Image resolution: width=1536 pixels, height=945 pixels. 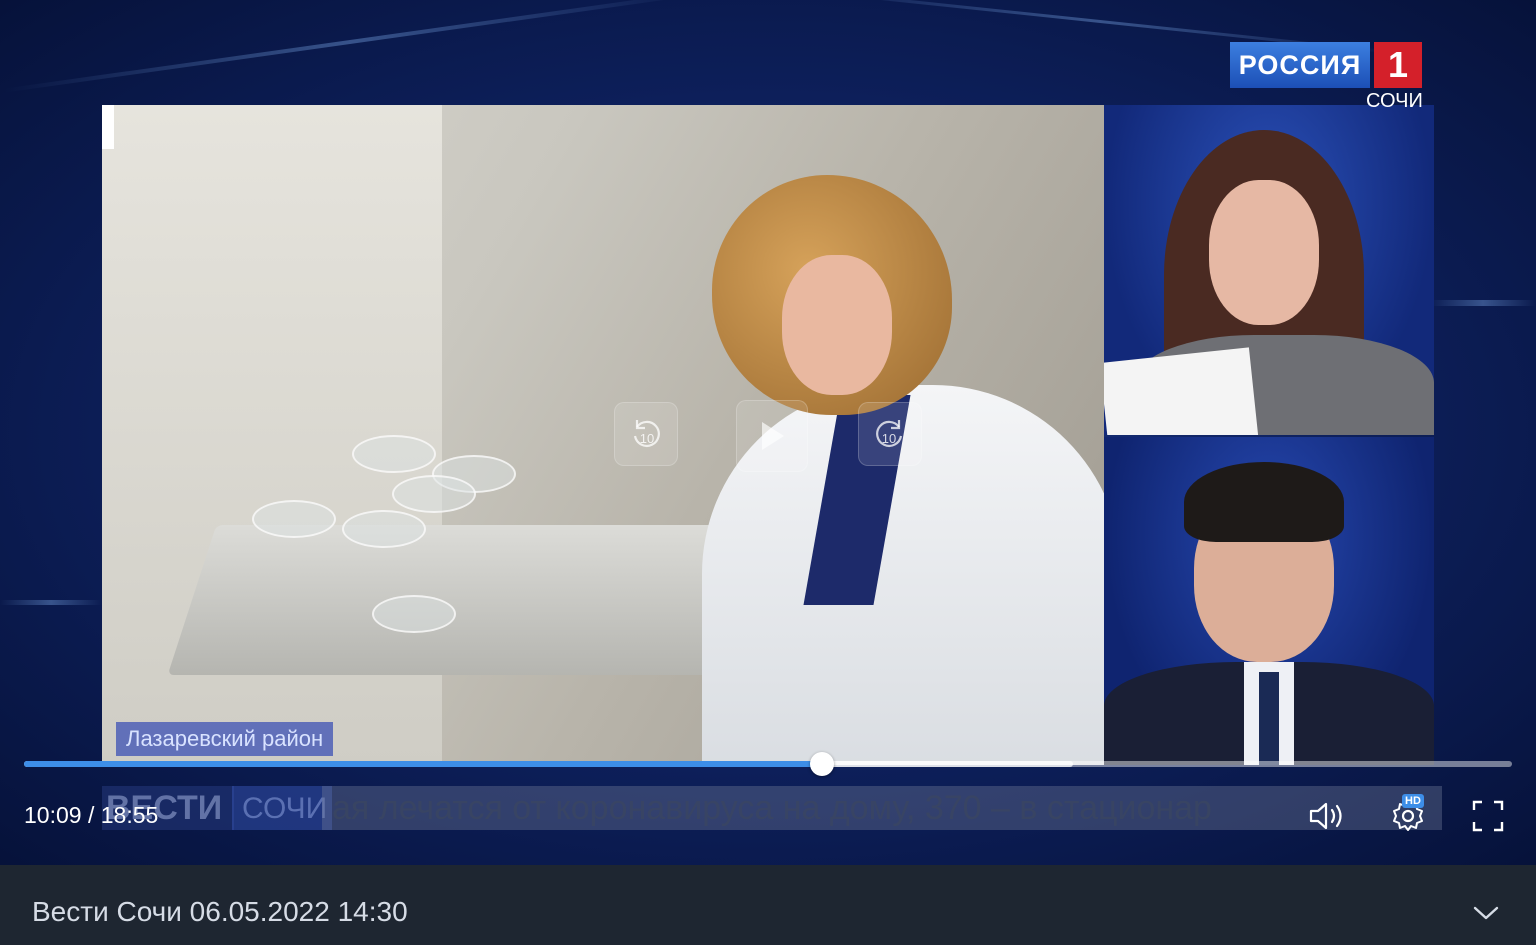 I want to click on duration: 18:55, so click(x=129, y=815).